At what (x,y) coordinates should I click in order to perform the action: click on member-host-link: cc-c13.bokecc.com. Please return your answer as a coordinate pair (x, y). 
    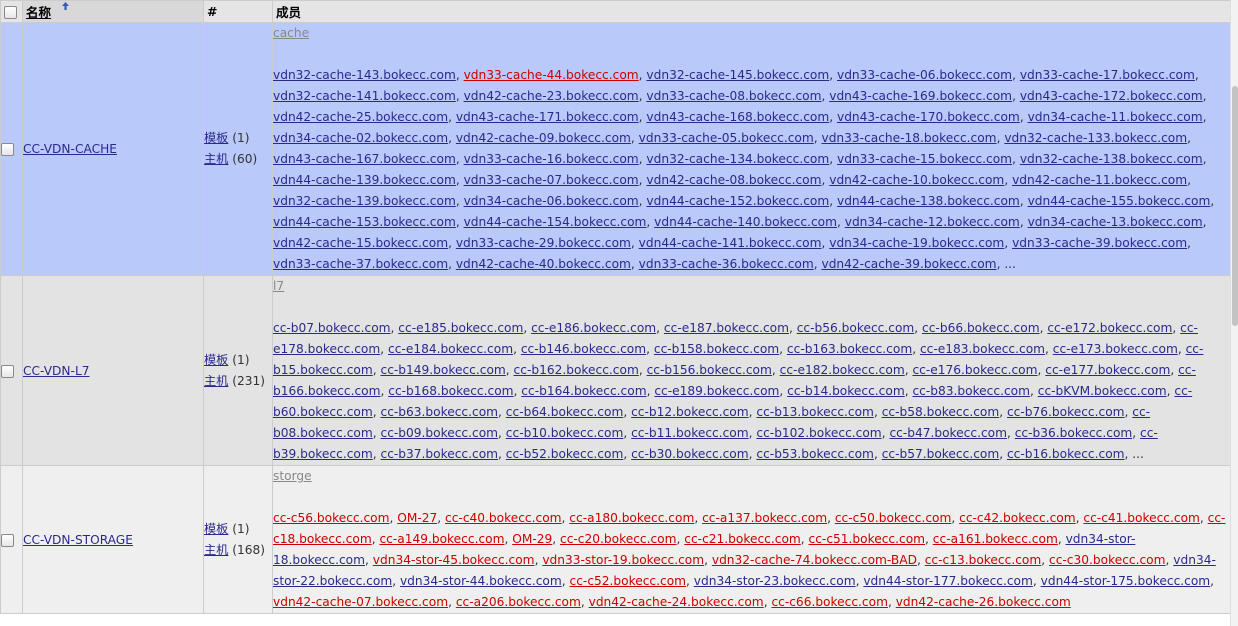
    Looking at the image, I should click on (983, 560).